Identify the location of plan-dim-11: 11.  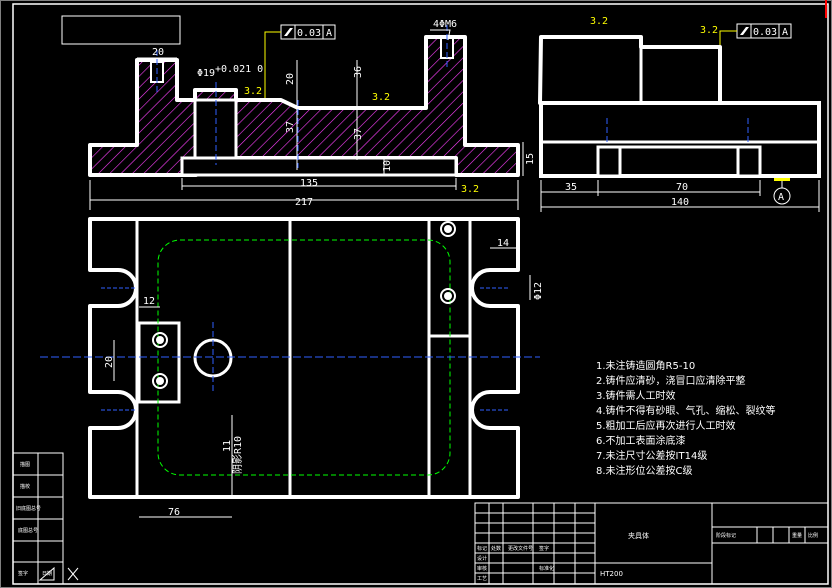
(227, 446).